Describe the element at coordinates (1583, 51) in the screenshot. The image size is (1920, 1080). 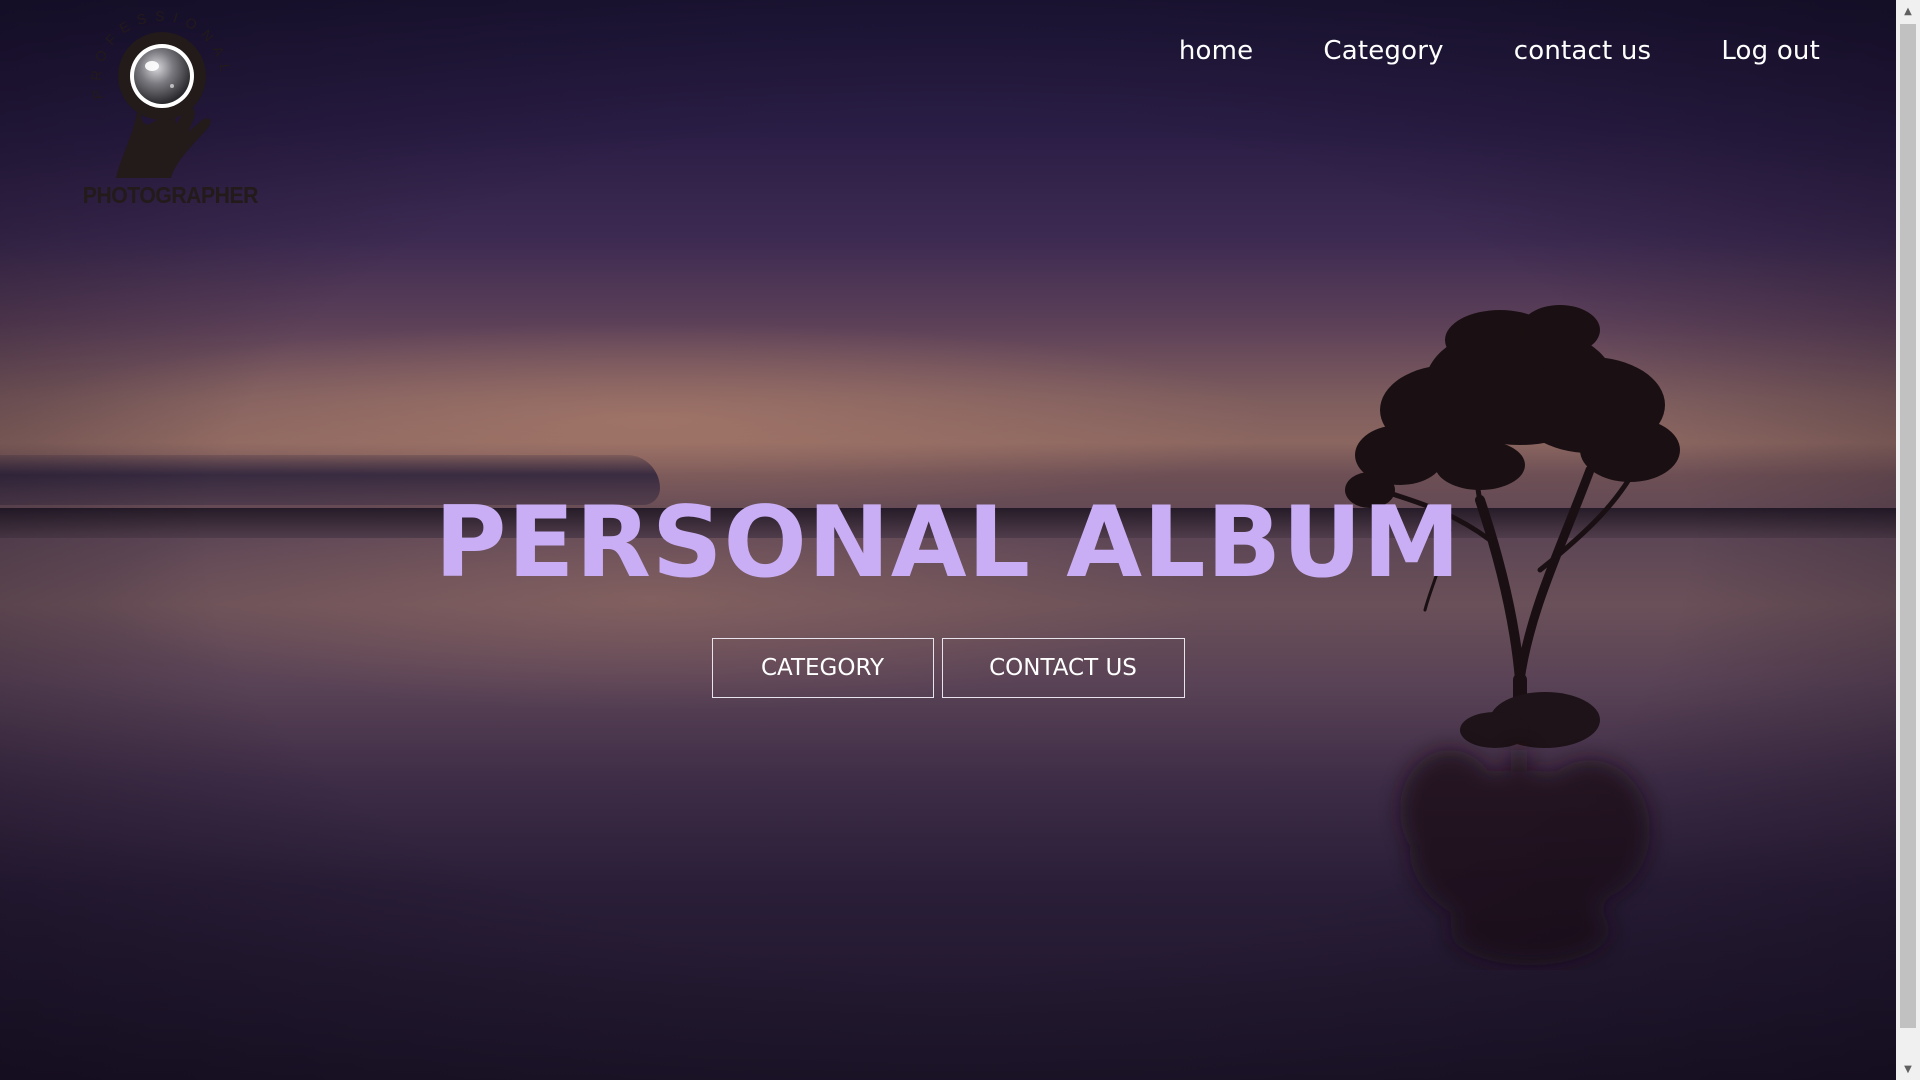
I see `nav-contact-us: contact us` at that location.